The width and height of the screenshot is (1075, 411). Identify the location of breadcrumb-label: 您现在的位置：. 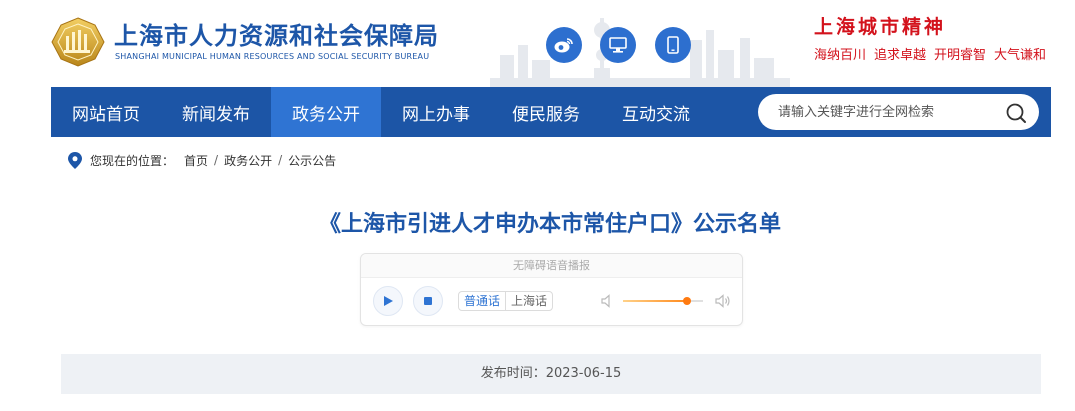
(132, 160).